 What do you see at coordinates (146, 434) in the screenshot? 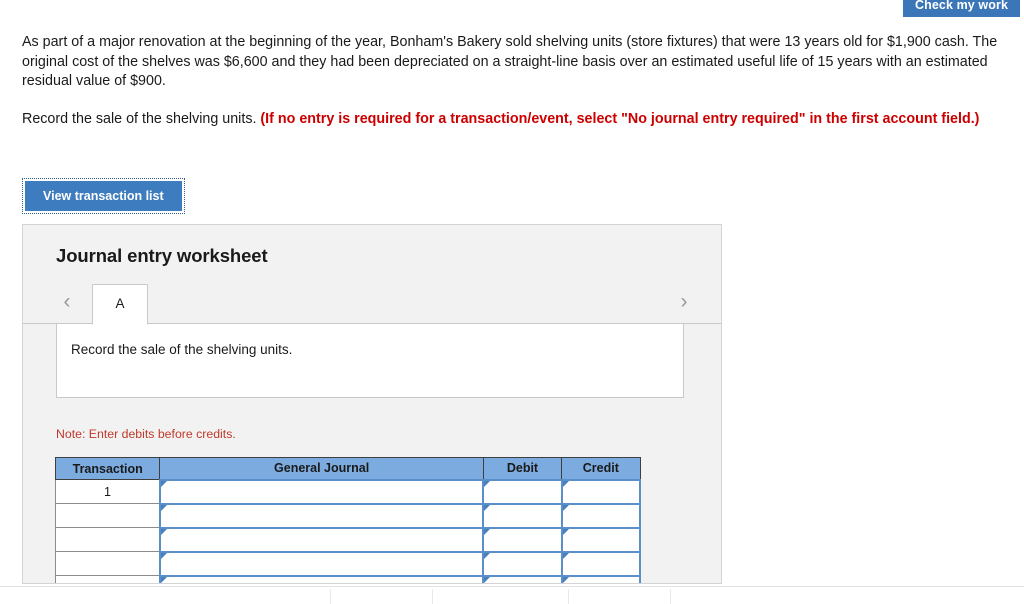
I see `debits-before-credits-note: Note: Enter debits before credits.` at bounding box center [146, 434].